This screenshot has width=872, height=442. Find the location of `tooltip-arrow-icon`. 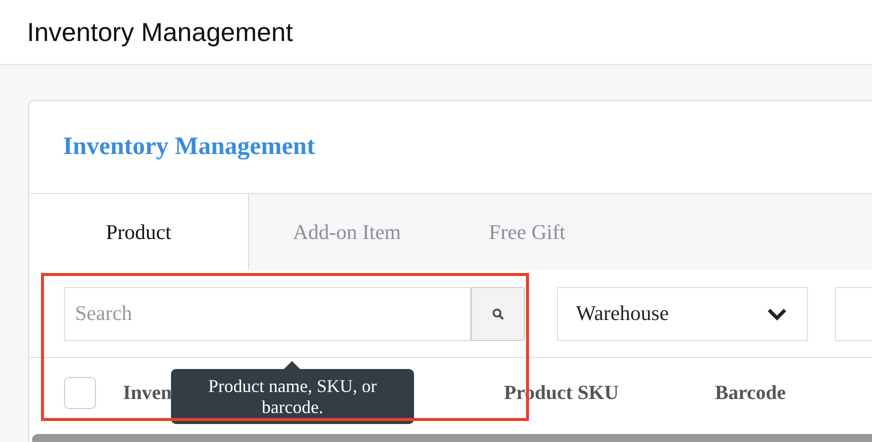

tooltip-arrow-icon is located at coordinates (292, 365).